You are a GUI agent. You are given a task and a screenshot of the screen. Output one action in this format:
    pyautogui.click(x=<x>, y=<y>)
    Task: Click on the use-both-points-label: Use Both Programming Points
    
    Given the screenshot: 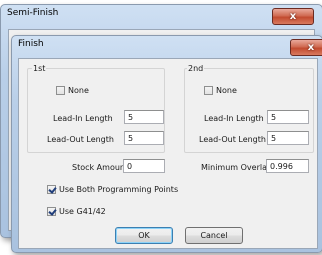 What is the action you would take?
    pyautogui.click(x=119, y=189)
    